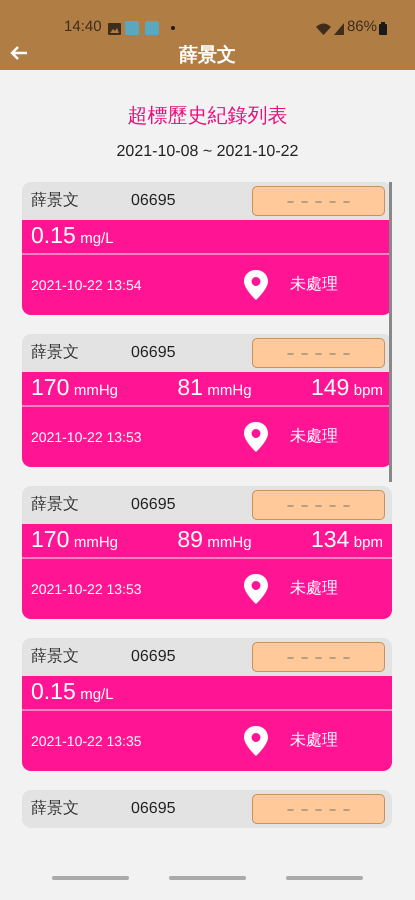 This screenshot has height=900, width=415. What do you see at coordinates (19, 53) in the screenshot?
I see `back-arrow-icon` at bounding box center [19, 53].